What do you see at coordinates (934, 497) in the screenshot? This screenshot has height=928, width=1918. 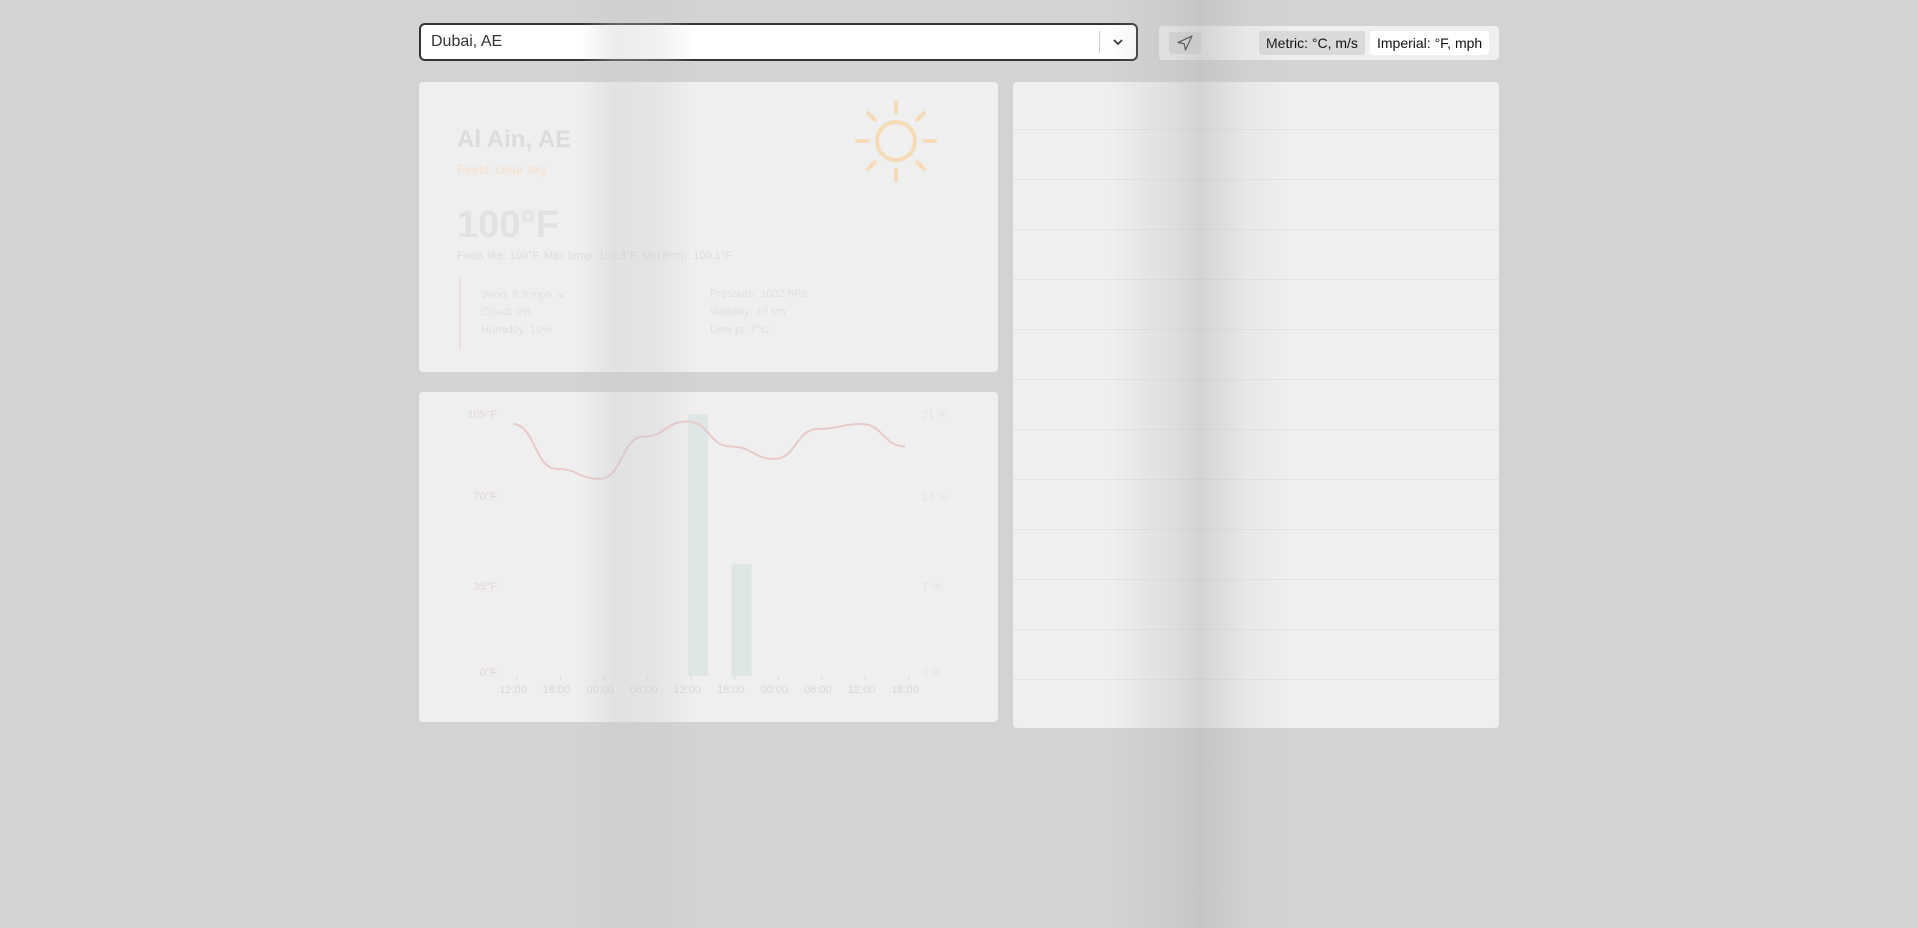 I see `y-axis-right-tick: 14 %` at bounding box center [934, 497].